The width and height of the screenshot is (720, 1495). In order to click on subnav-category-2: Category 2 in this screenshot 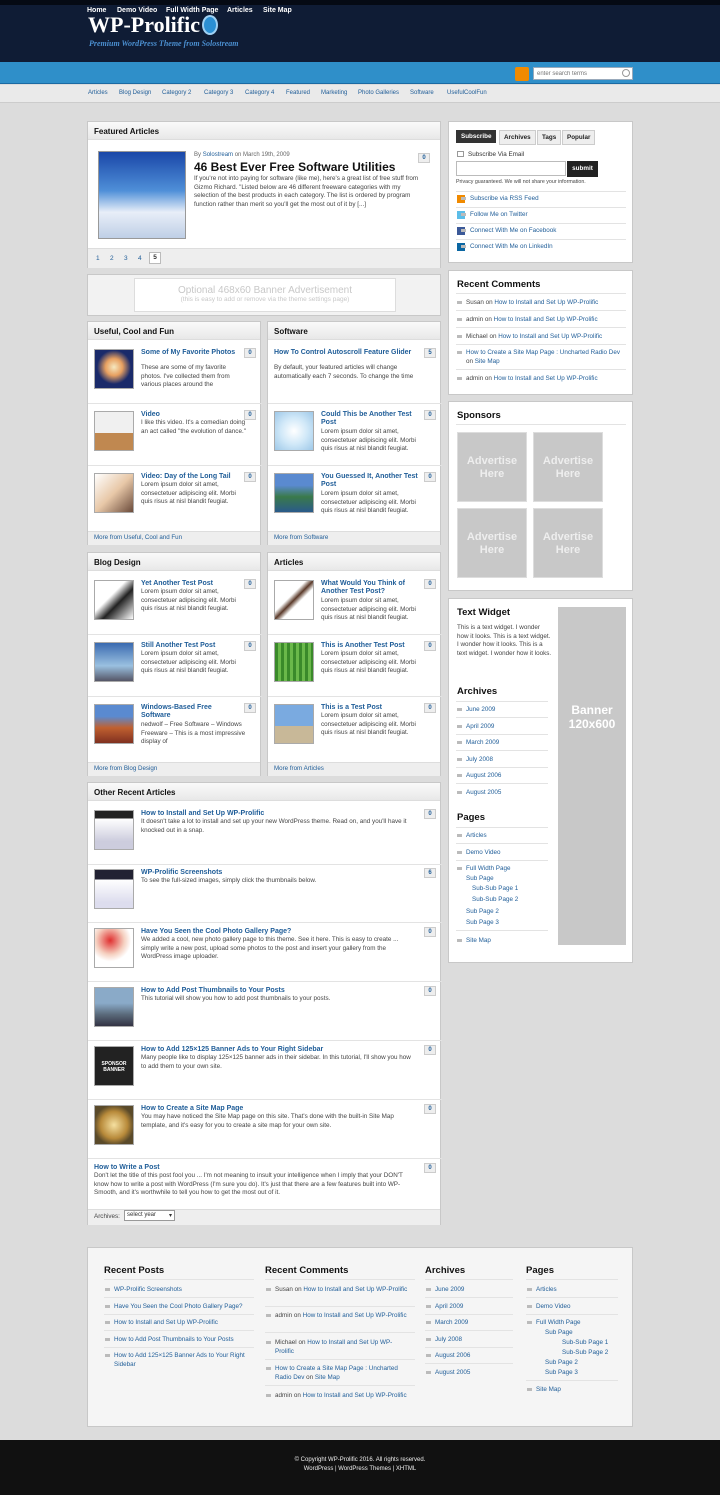, I will do `click(176, 93)`.